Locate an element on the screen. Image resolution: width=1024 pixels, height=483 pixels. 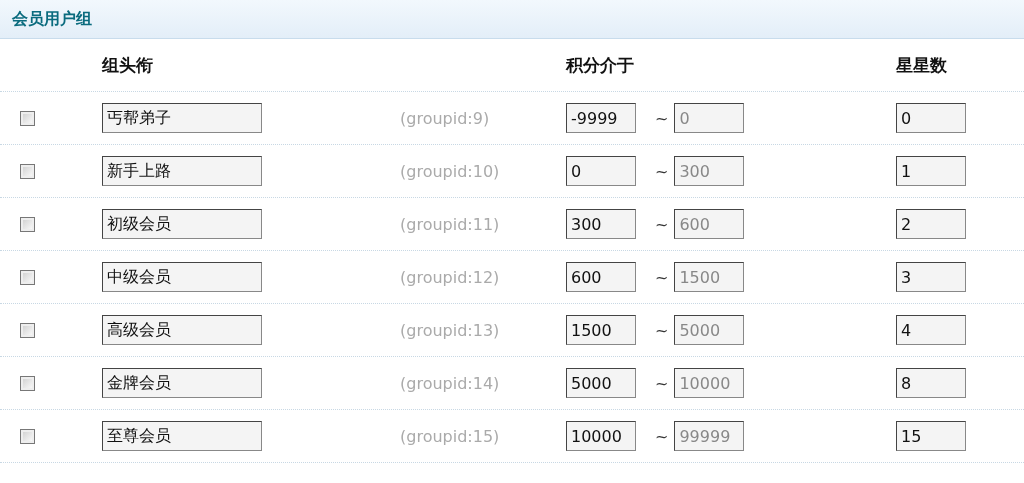
group-id: (groupid:13) is located at coordinates (450, 330).